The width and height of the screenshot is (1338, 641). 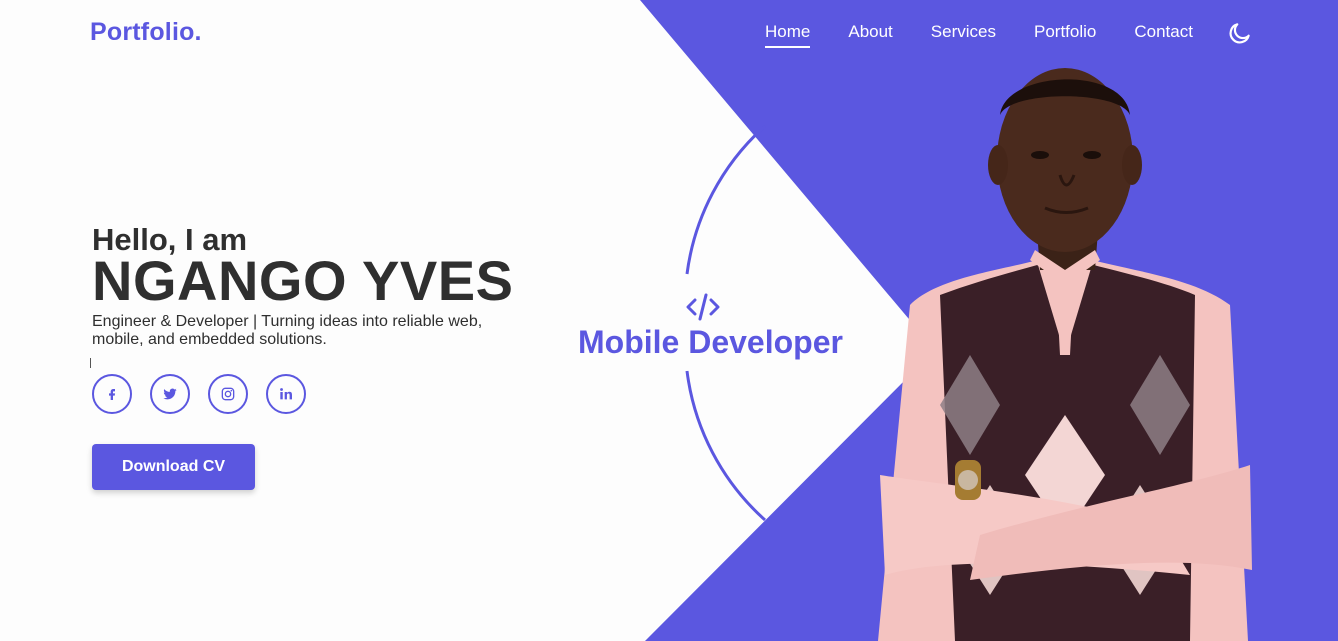 I want to click on nav-portfolio: Portfolio, so click(x=1065, y=35).